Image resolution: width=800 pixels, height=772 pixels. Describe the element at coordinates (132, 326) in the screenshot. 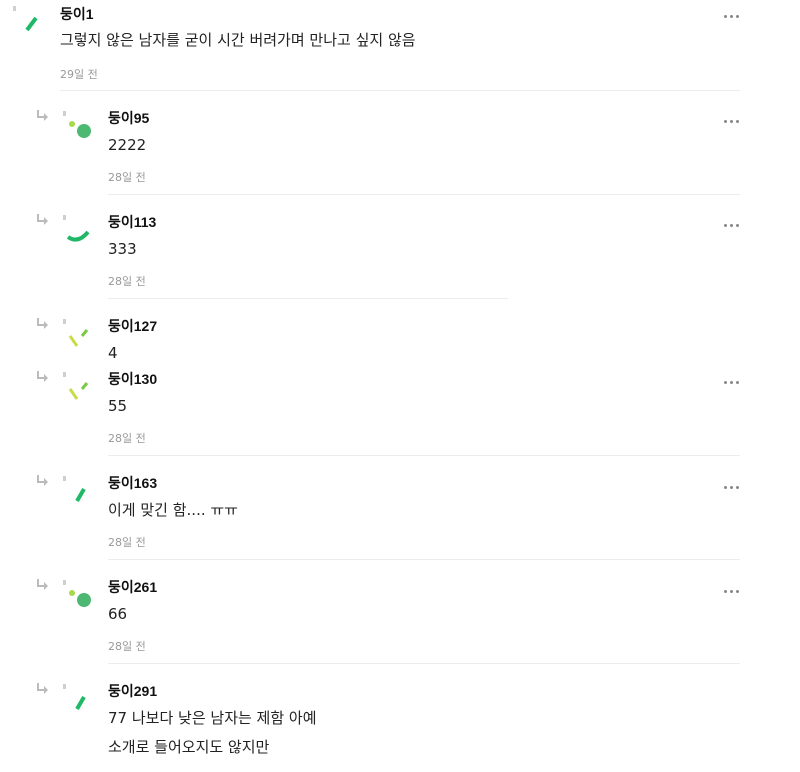

I see `comment-nickname: 둥이127` at that location.